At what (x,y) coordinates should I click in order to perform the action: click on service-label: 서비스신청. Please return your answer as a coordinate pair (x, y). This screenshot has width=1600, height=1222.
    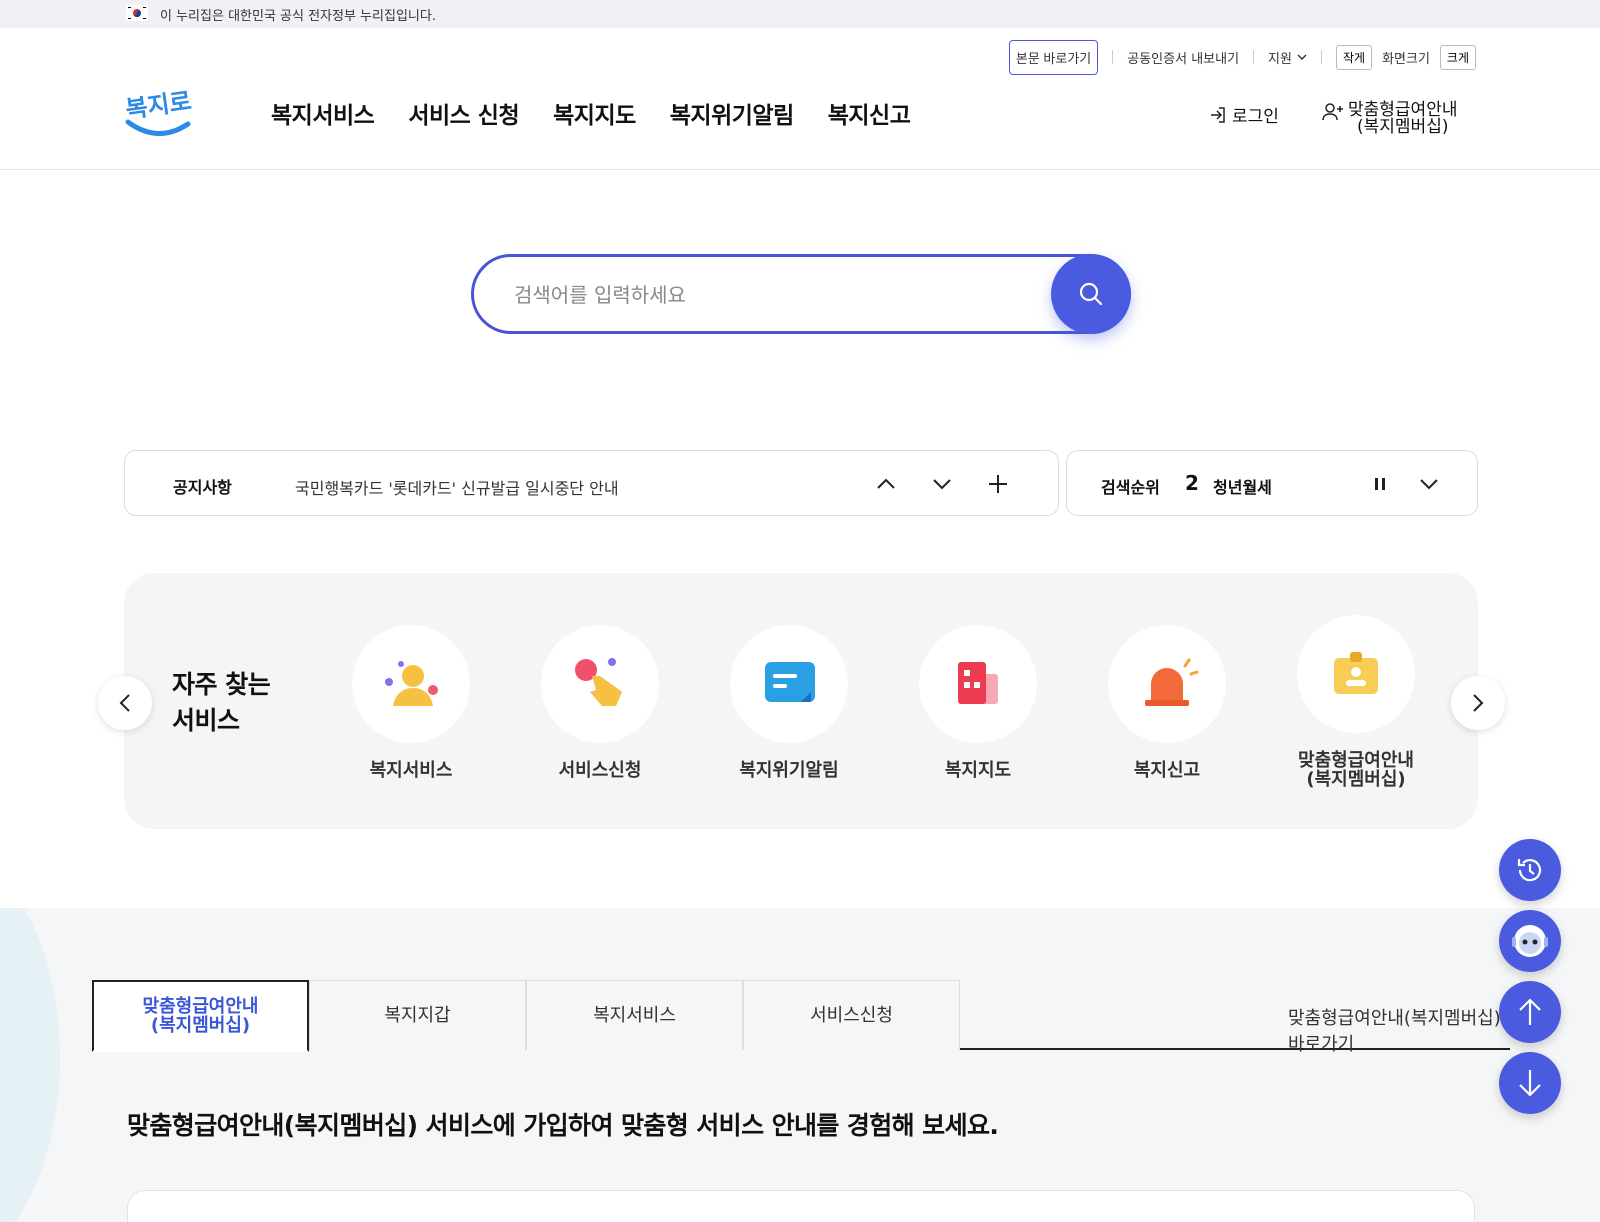
    Looking at the image, I should click on (600, 770).